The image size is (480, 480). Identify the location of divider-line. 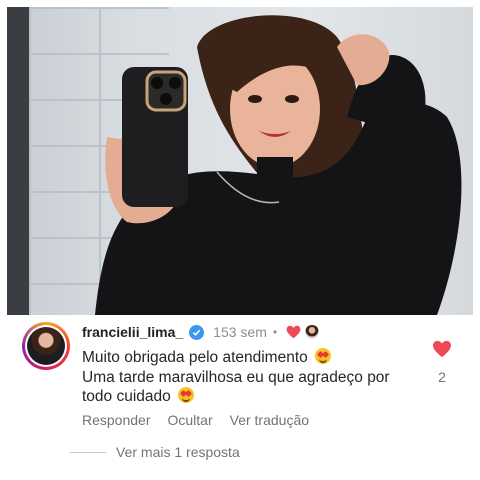
(88, 452).